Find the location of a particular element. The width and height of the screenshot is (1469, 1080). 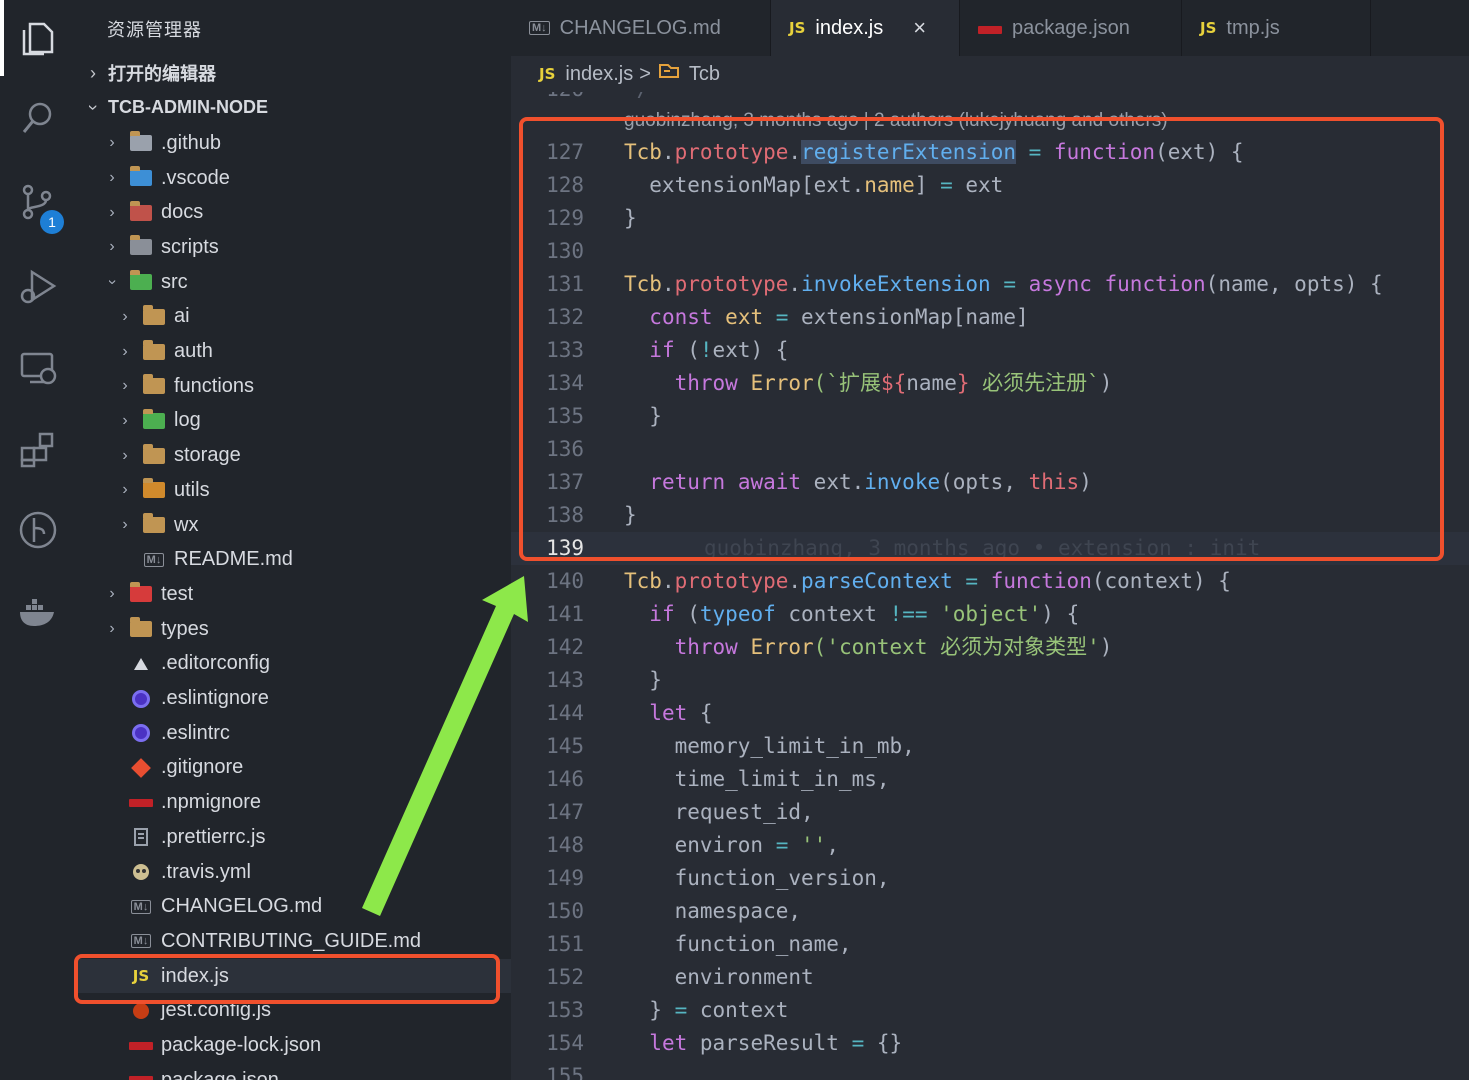

line-number: 130 is located at coordinates (547, 251).